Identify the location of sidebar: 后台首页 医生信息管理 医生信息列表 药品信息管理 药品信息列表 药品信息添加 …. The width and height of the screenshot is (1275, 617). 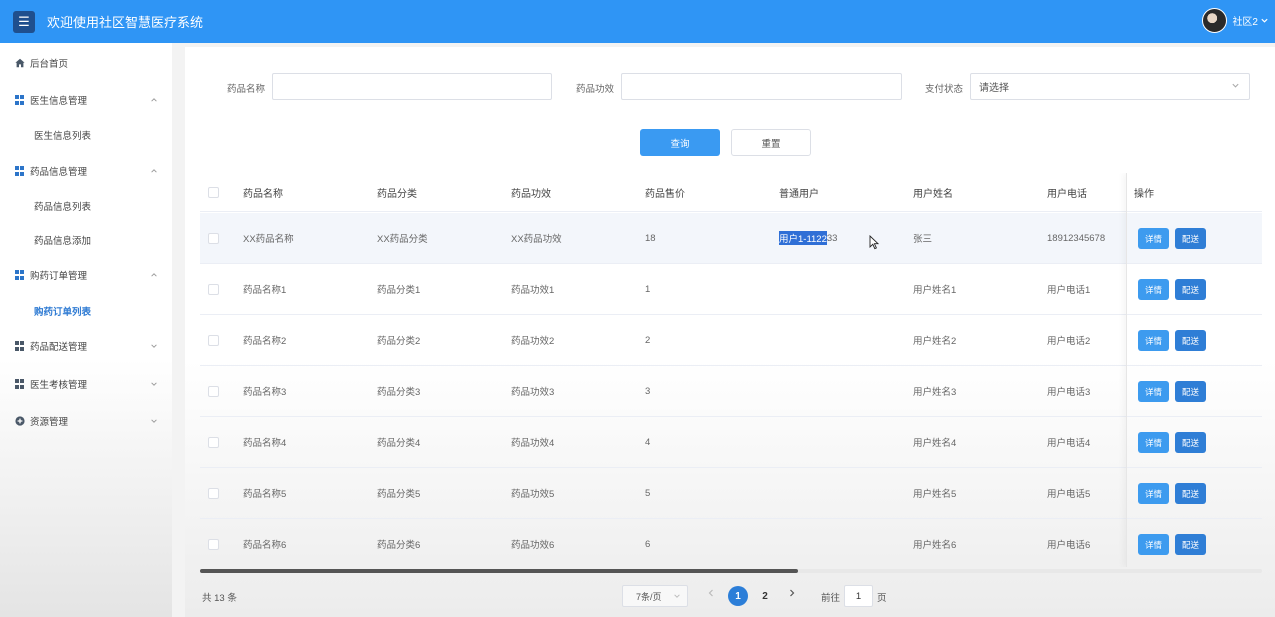
(86, 330).